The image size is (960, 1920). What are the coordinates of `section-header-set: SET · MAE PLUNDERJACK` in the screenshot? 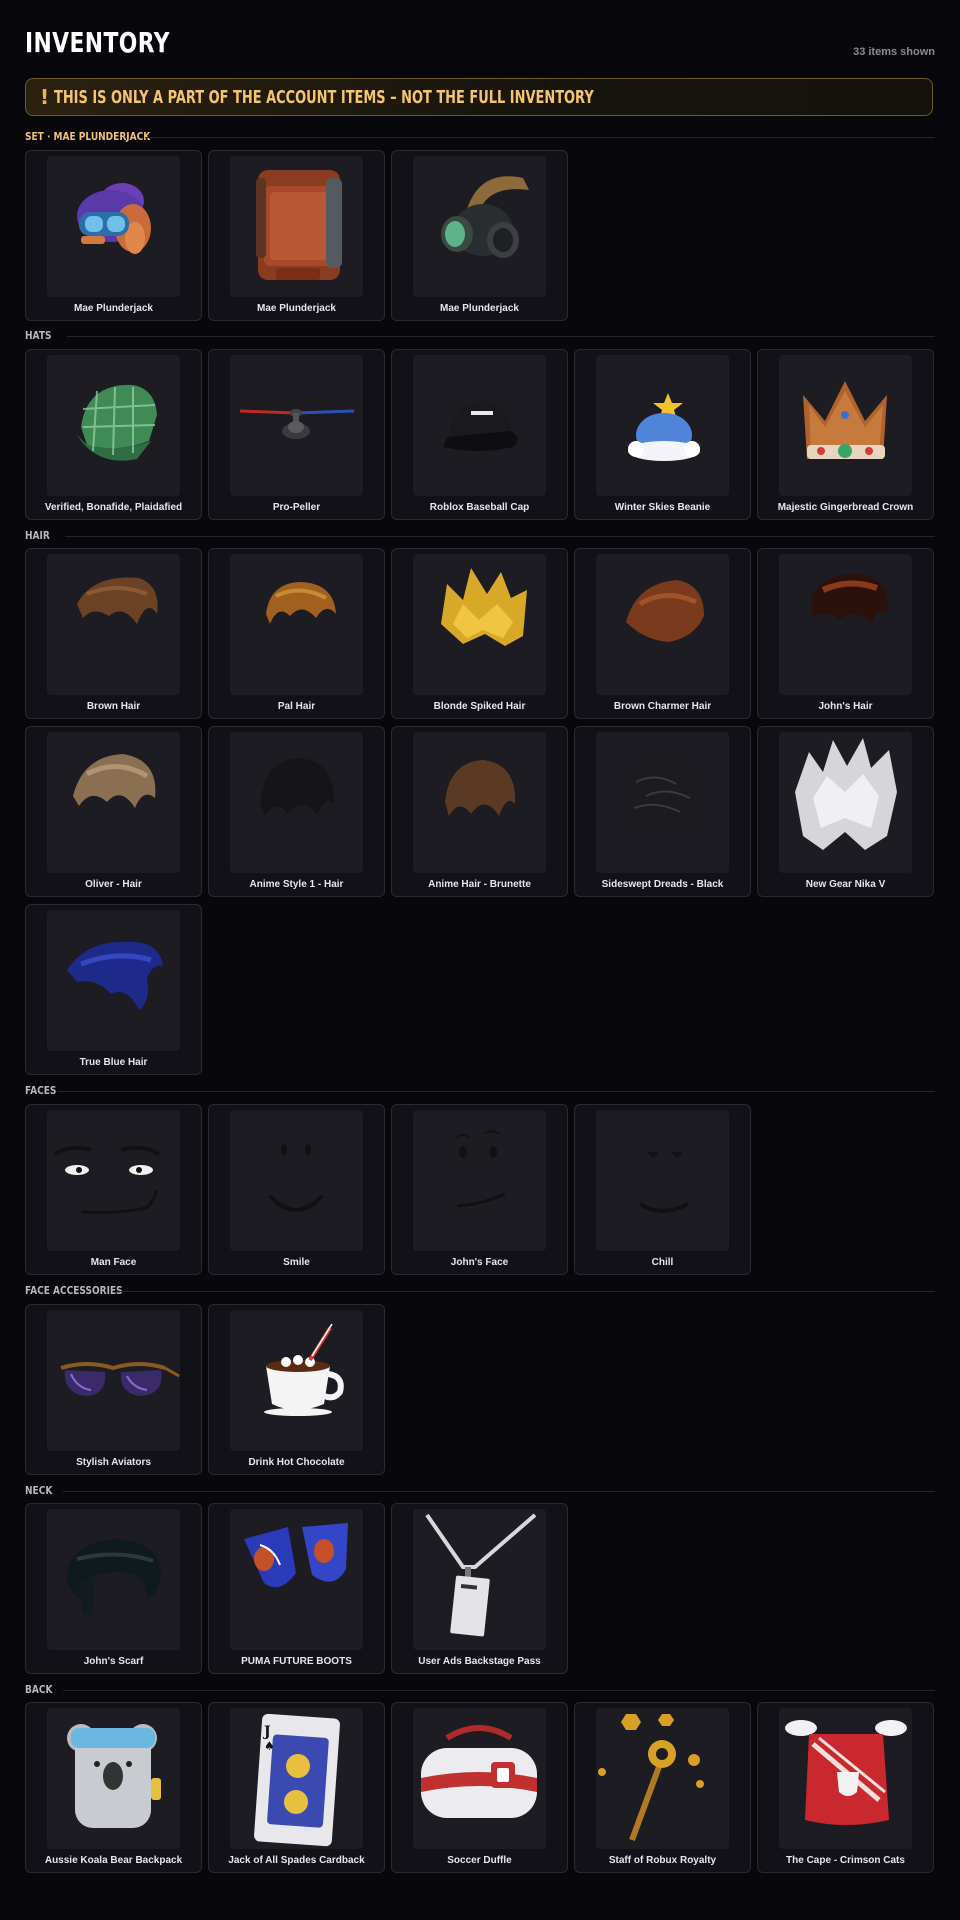 It's located at (480, 137).